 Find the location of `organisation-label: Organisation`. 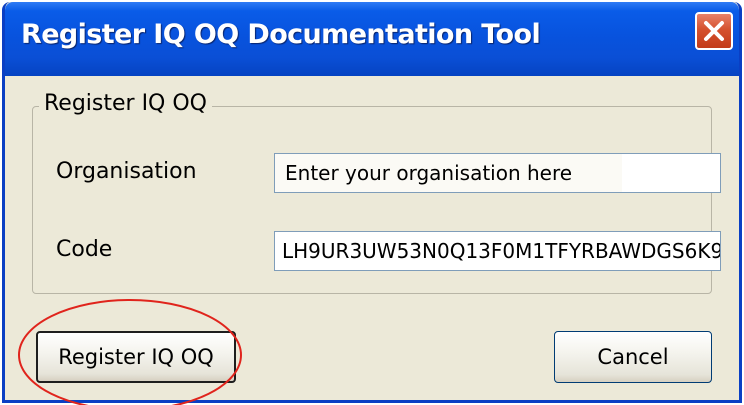

organisation-label: Organisation is located at coordinates (126, 171).